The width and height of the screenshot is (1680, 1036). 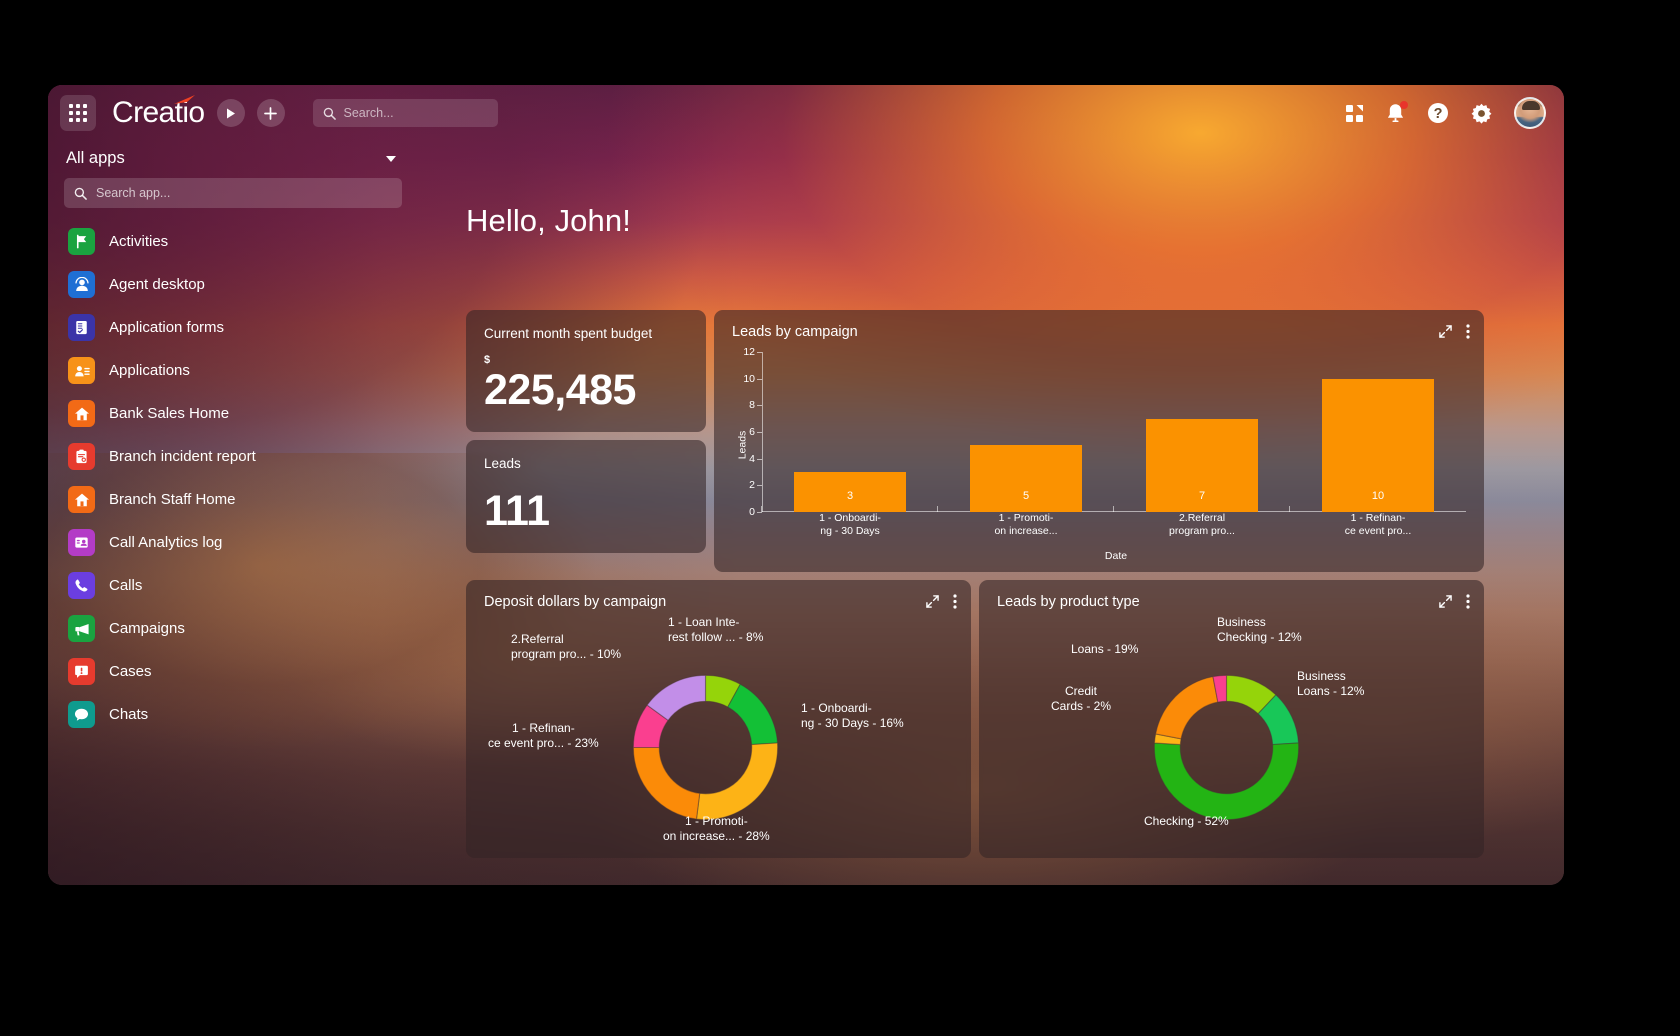 I want to click on search-icon, so click(x=80, y=193).